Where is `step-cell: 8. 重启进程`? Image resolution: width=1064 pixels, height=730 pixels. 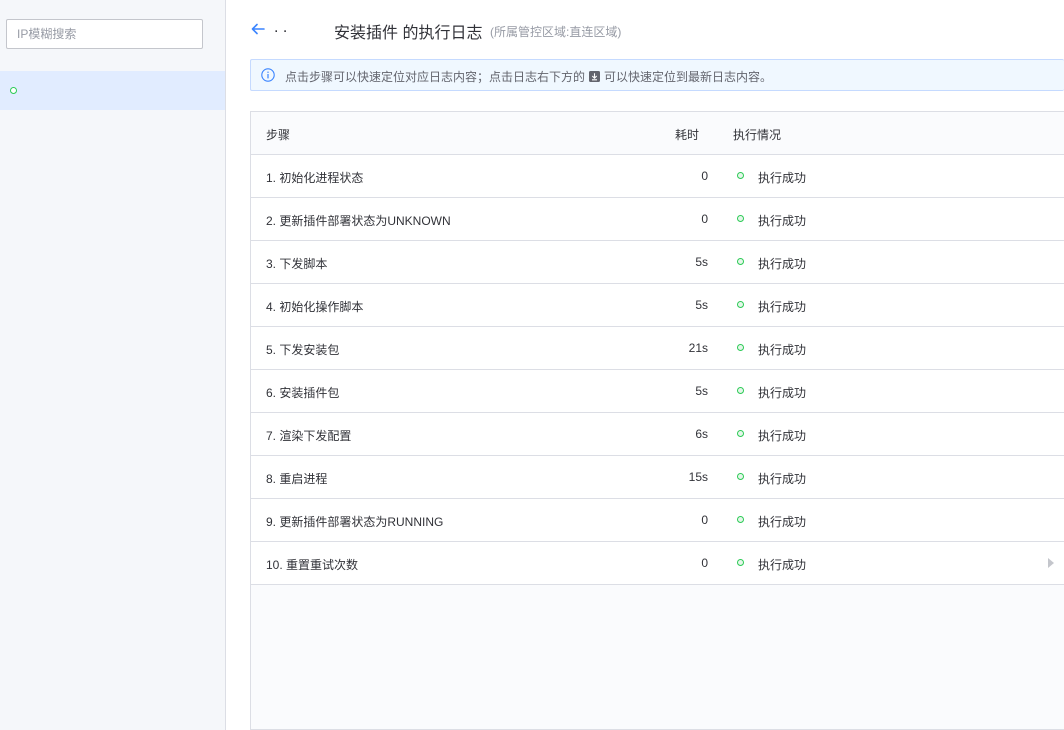
step-cell: 8. 重启进程 is located at coordinates (297, 479).